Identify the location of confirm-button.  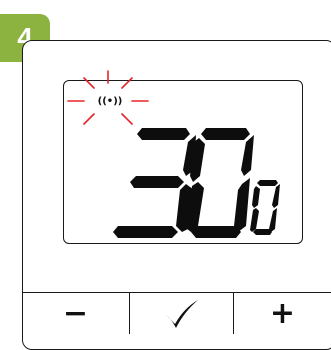
(181, 313).